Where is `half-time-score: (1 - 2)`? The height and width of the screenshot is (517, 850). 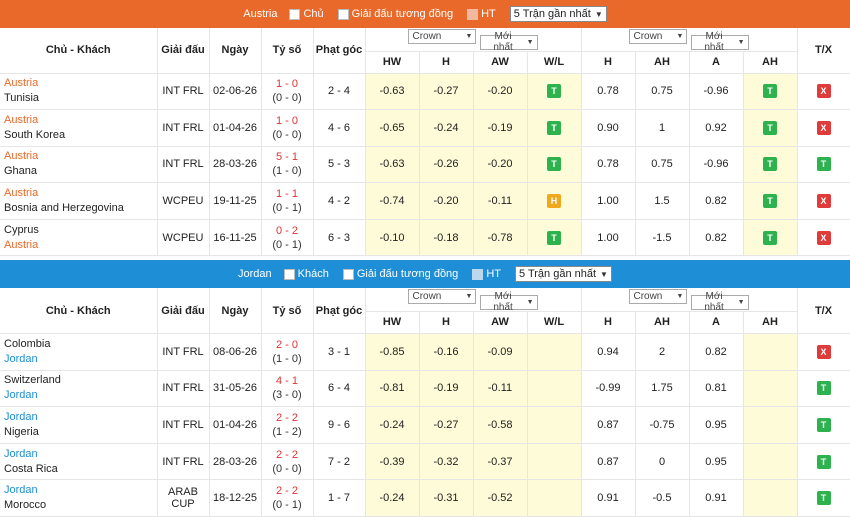
half-time-score: (1 - 2) is located at coordinates (287, 431).